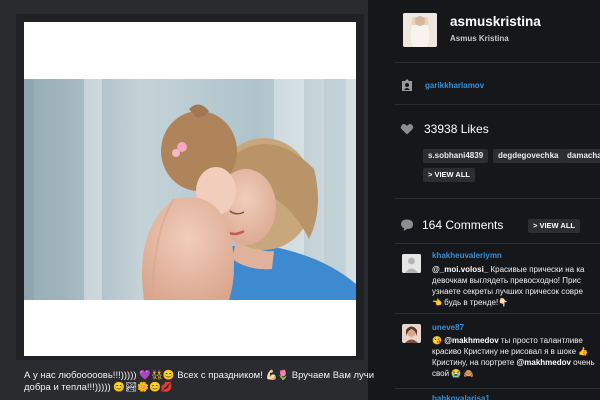 The width and height of the screenshot is (600, 400). What do you see at coordinates (470, 302) in the screenshot?
I see `comment-line: 👈 будь в тренде!👇🏻` at bounding box center [470, 302].